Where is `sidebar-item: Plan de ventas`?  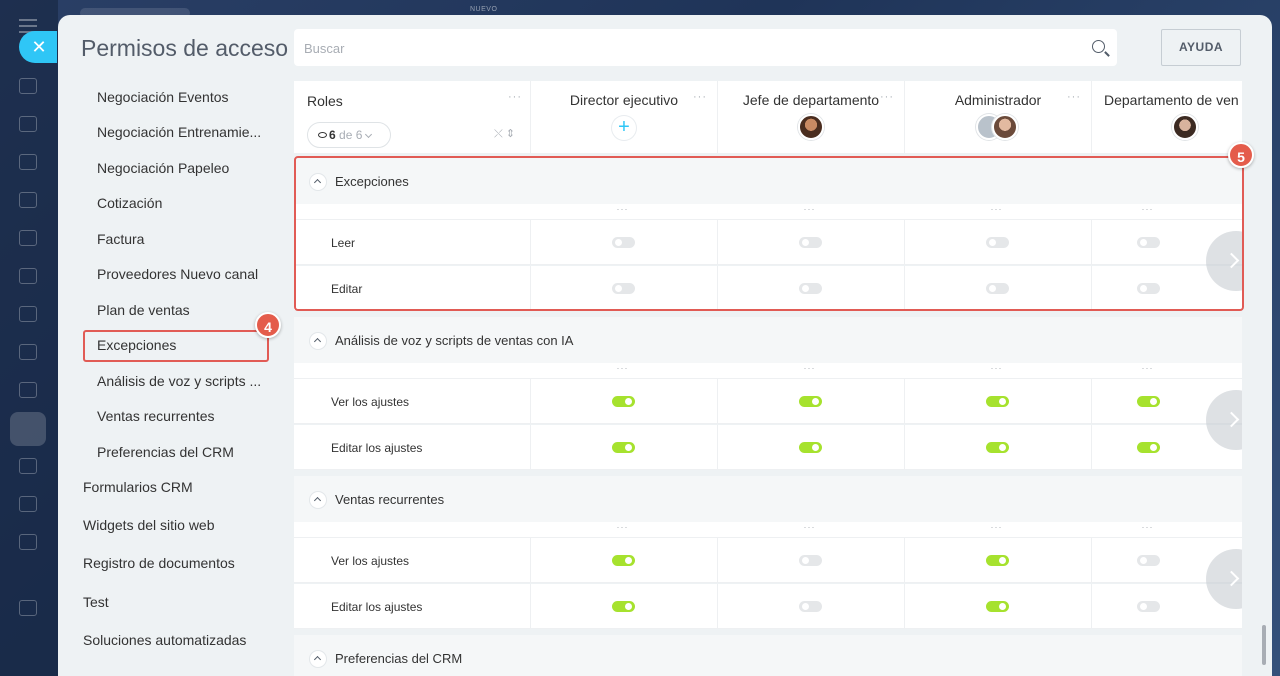
sidebar-item: Plan de ventas is located at coordinates (143, 310).